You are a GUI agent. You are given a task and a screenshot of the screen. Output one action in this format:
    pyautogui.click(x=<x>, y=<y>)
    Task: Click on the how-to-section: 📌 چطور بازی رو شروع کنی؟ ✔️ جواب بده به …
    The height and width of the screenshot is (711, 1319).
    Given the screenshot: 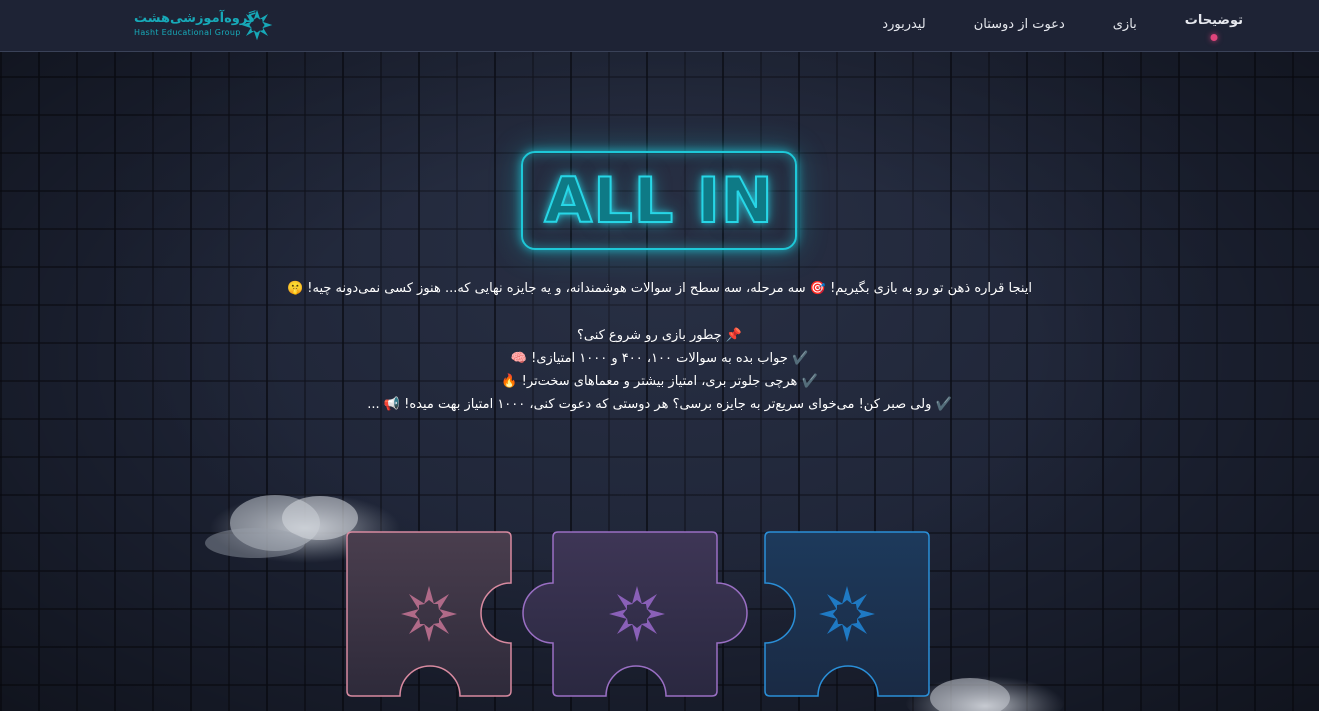 What is the action you would take?
    pyautogui.click(x=659, y=370)
    